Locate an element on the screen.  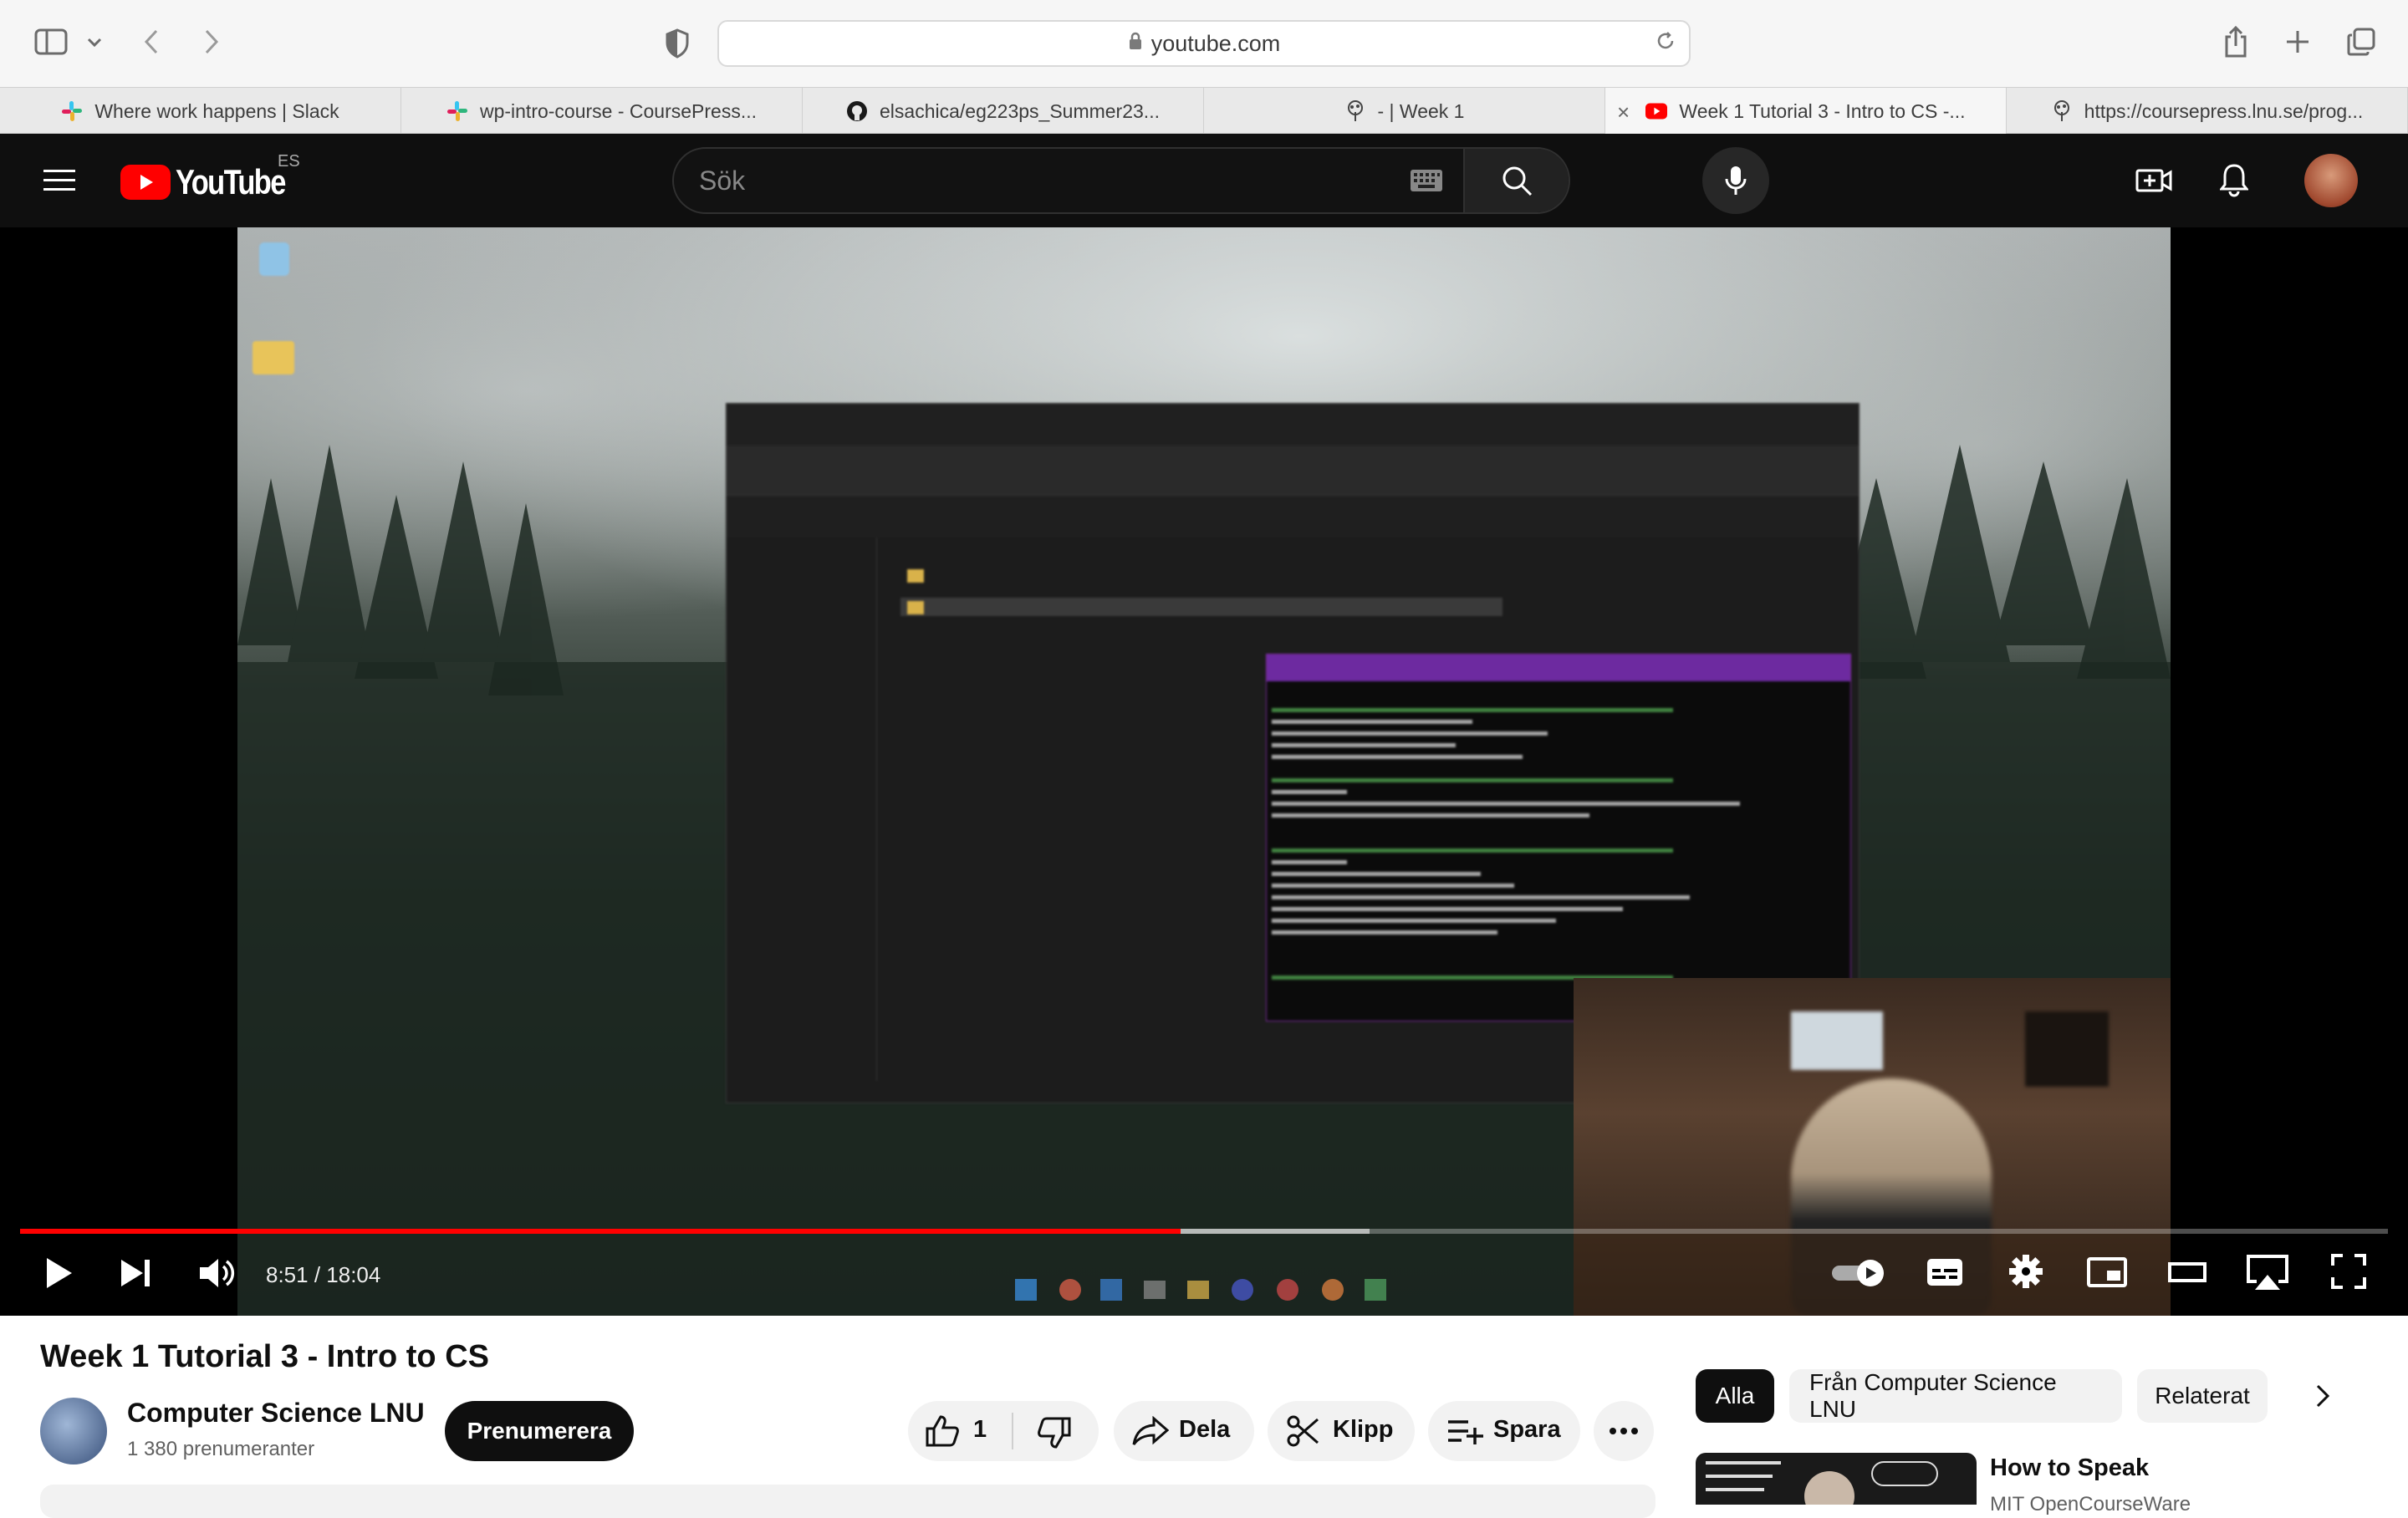
fullscreen-button is located at coordinates (2349, 1271).